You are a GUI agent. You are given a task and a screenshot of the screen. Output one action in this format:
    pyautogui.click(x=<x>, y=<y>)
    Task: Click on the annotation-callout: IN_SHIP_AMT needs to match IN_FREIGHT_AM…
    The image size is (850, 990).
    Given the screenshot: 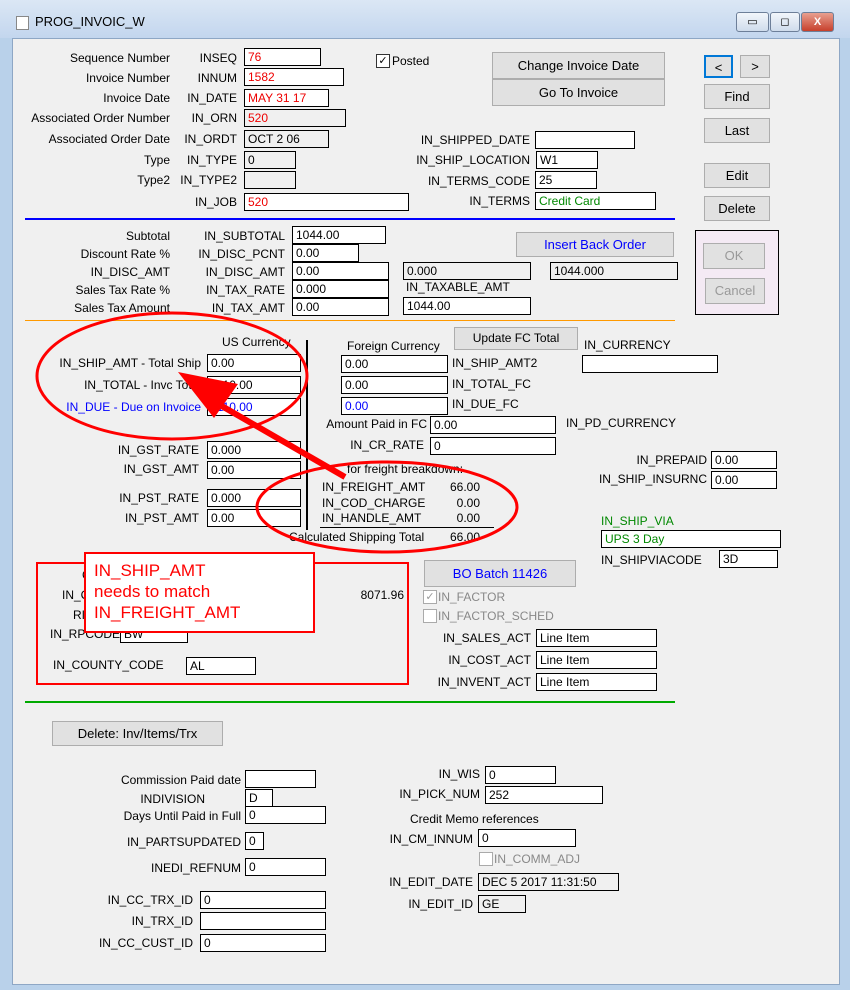 What is the action you would take?
    pyautogui.click(x=199, y=592)
    